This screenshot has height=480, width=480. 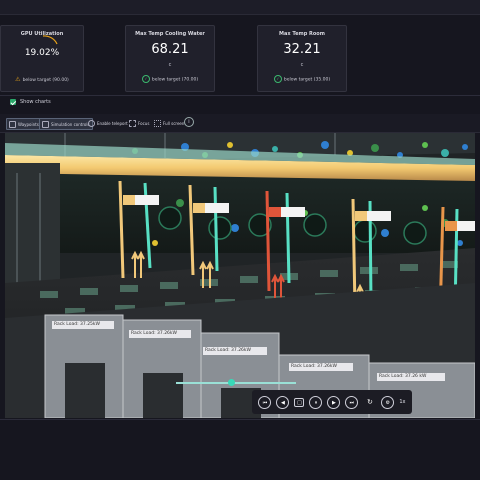 I want to click on top-strip, so click(x=240, y=7).